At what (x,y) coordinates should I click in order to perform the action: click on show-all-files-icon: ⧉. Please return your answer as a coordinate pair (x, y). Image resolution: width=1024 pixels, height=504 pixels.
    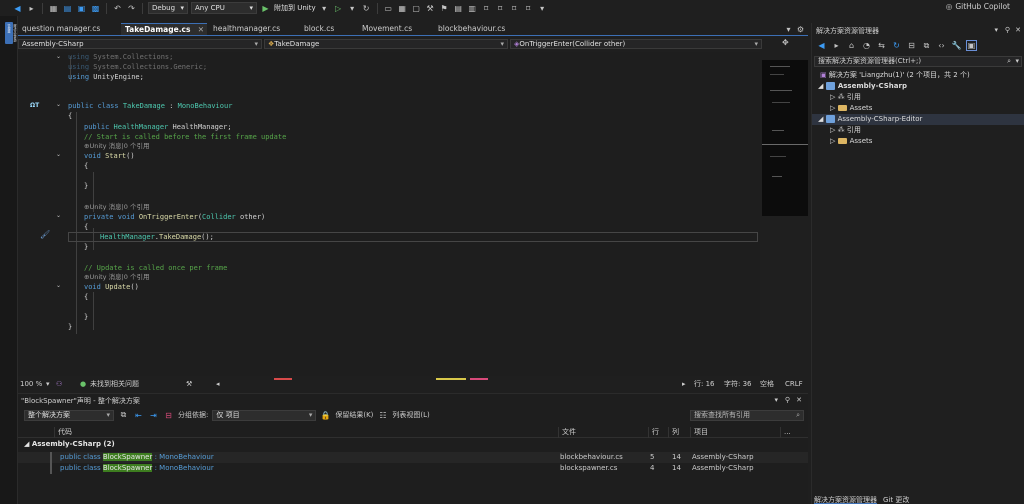
    Looking at the image, I should click on (926, 45).